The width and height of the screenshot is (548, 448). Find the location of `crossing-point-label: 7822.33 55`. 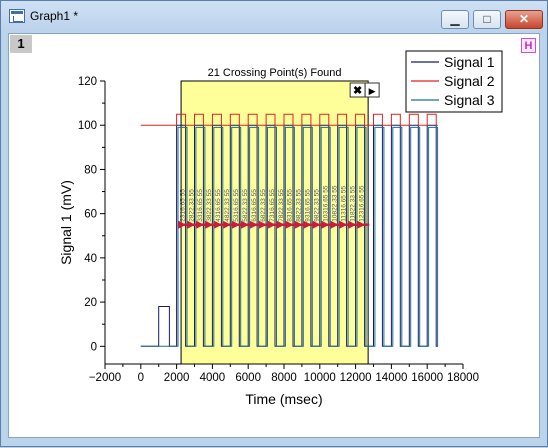

crossing-point-label: 7822.33 55 is located at coordinates (281, 205).